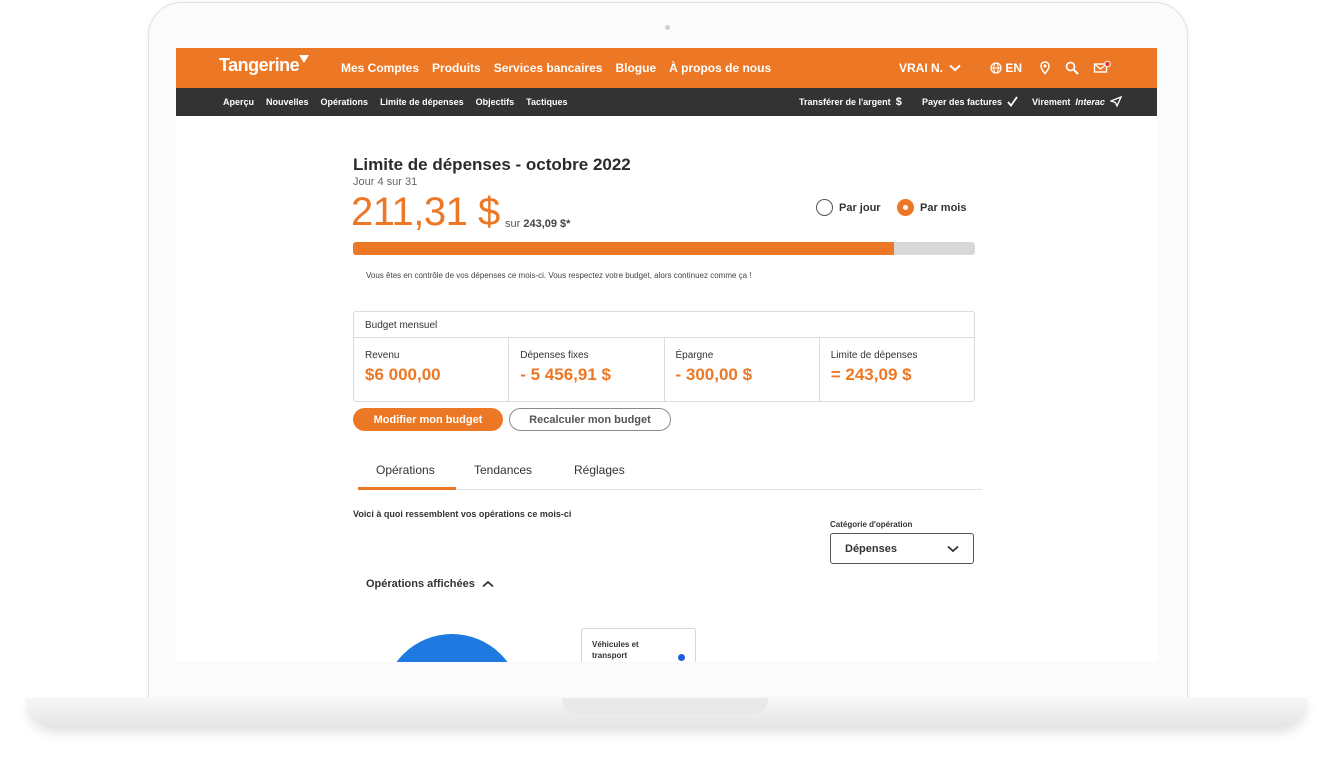  I want to click on interac-prefix: Virement, so click(1051, 101).